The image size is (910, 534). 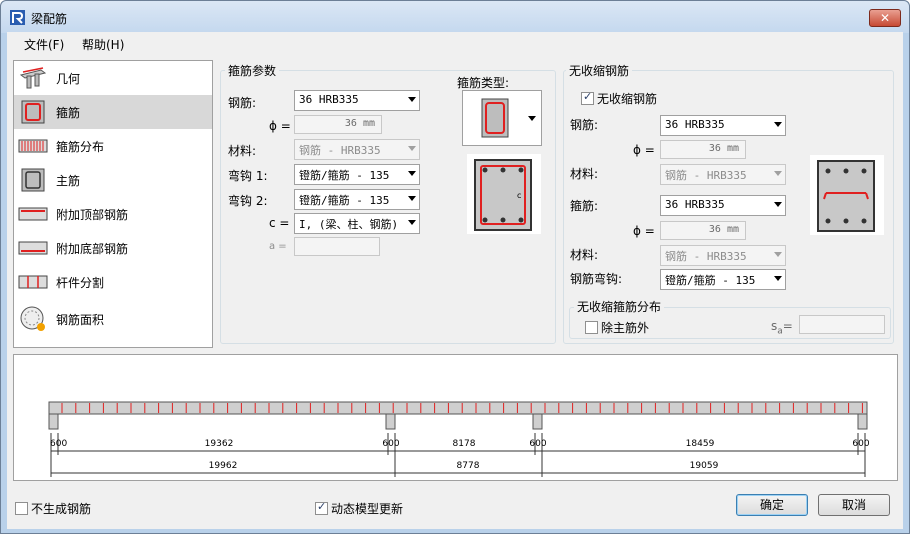 What do you see at coordinates (619, 306) in the screenshot?
I see `shrink-dist-title: 无收缩箍筋分布` at bounding box center [619, 306].